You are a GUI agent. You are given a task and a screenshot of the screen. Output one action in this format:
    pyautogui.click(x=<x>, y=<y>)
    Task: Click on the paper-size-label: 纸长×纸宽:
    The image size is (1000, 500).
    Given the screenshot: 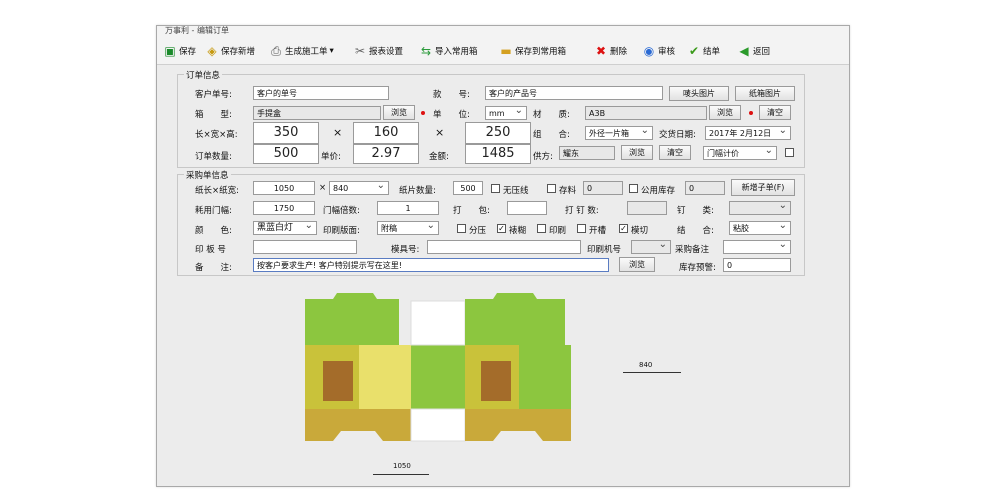 What is the action you would take?
    pyautogui.click(x=217, y=191)
    